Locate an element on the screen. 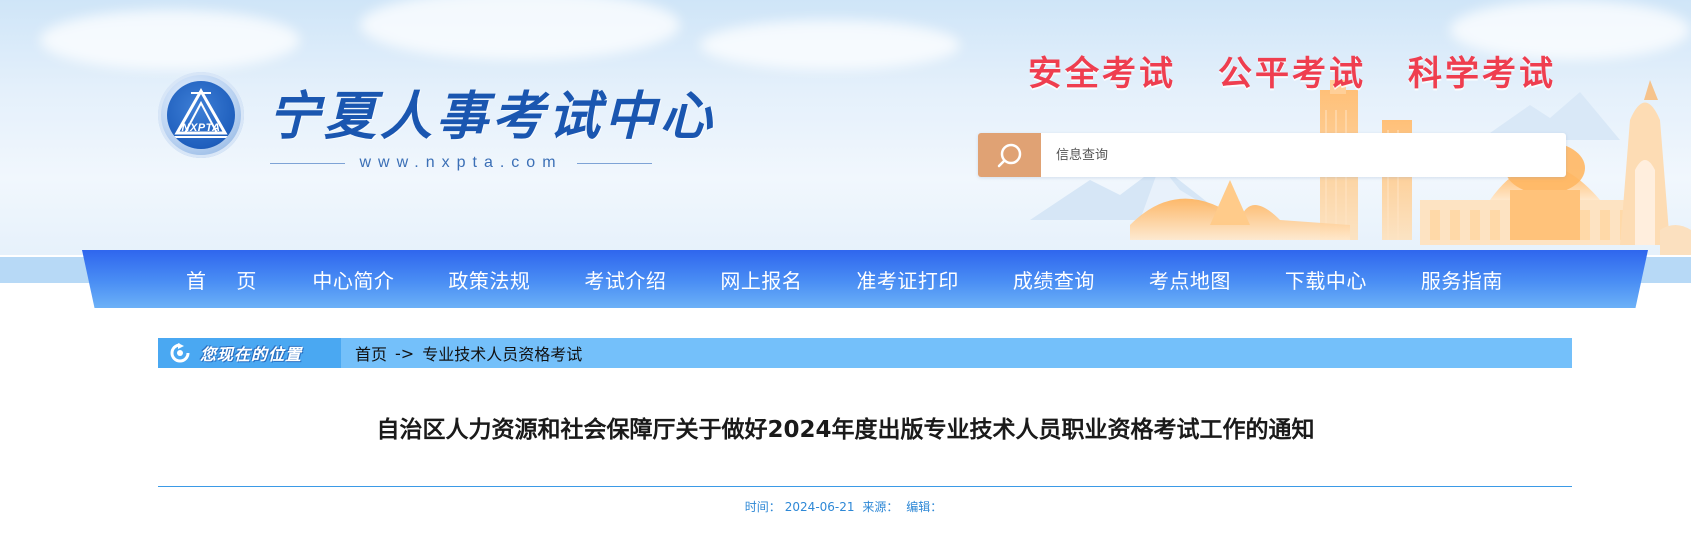 This screenshot has width=1691, height=534. nav-item-service-guide: 服务指南 is located at coordinates (1462, 279).